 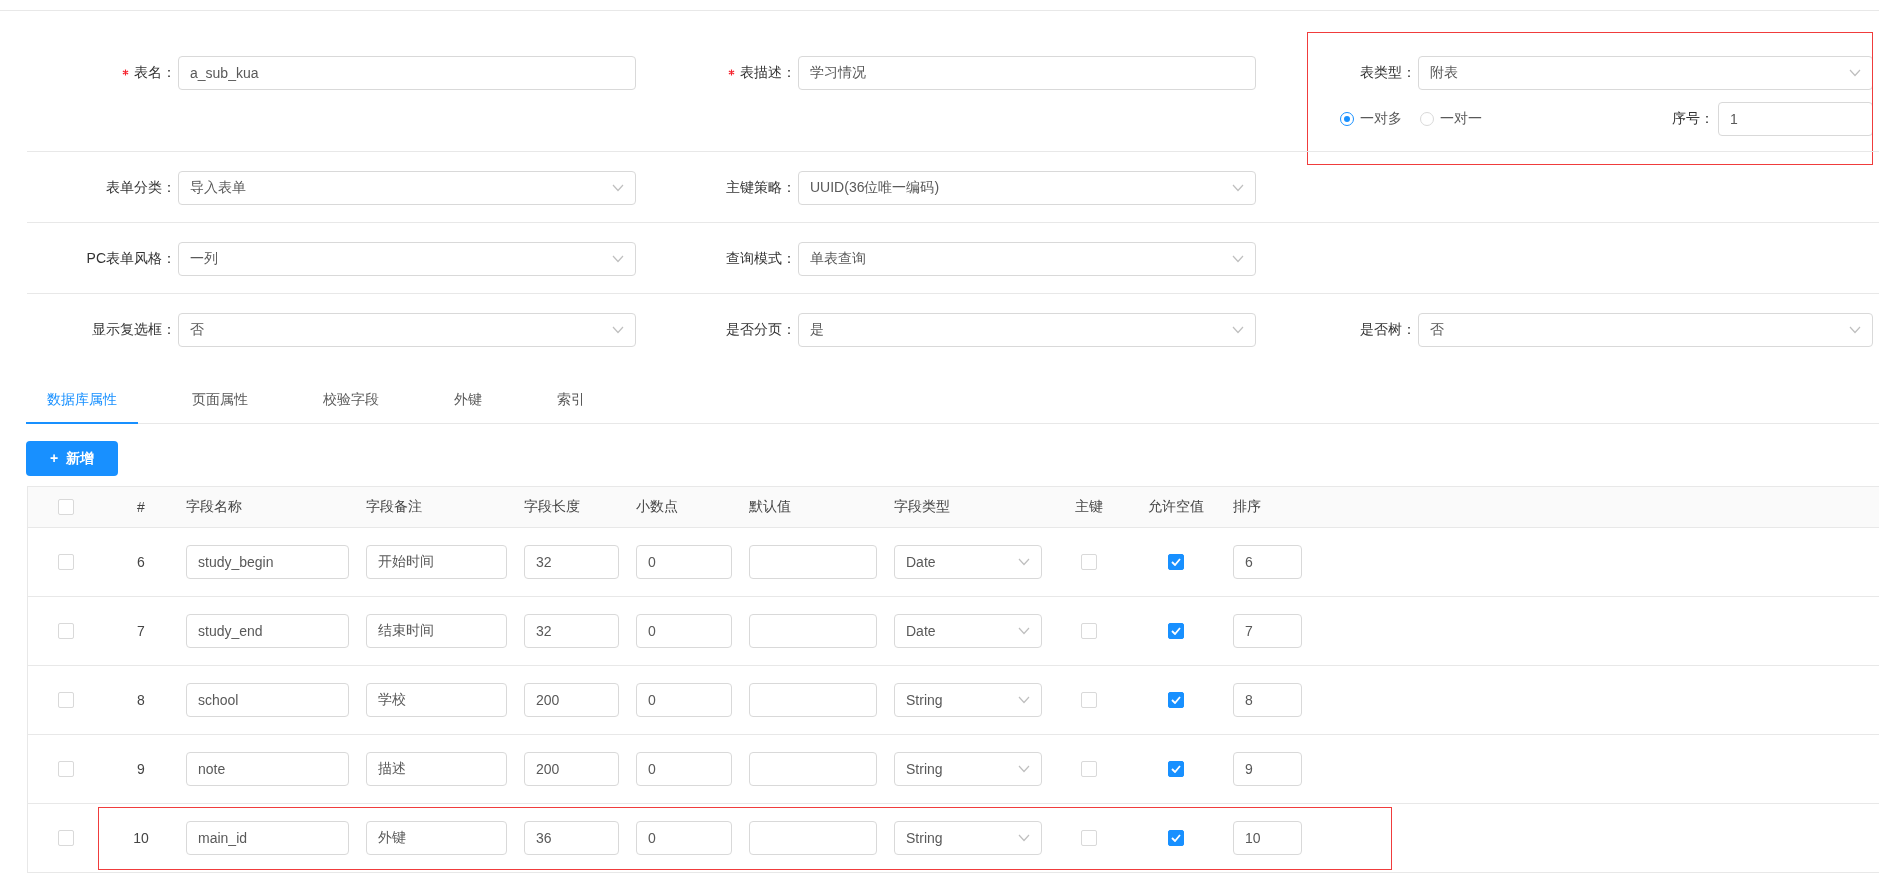 What do you see at coordinates (351, 407) in the screenshot?
I see `tab: 校验字段` at bounding box center [351, 407].